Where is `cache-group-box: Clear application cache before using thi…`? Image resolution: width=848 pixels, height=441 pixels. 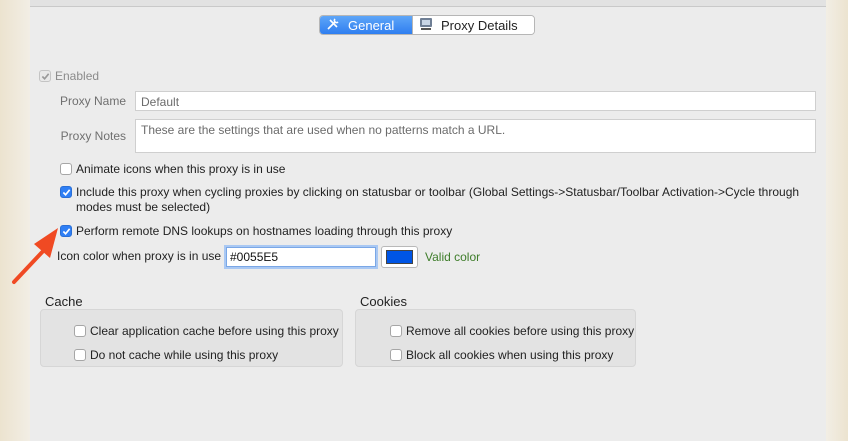
cache-group-box: Clear application cache before using thi… is located at coordinates (191, 338).